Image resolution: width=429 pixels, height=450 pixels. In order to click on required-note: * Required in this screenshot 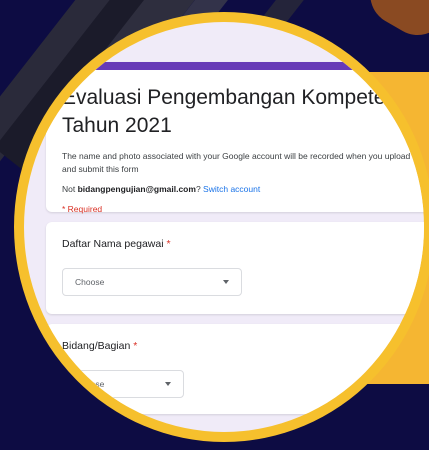, I will do `click(82, 209)`.